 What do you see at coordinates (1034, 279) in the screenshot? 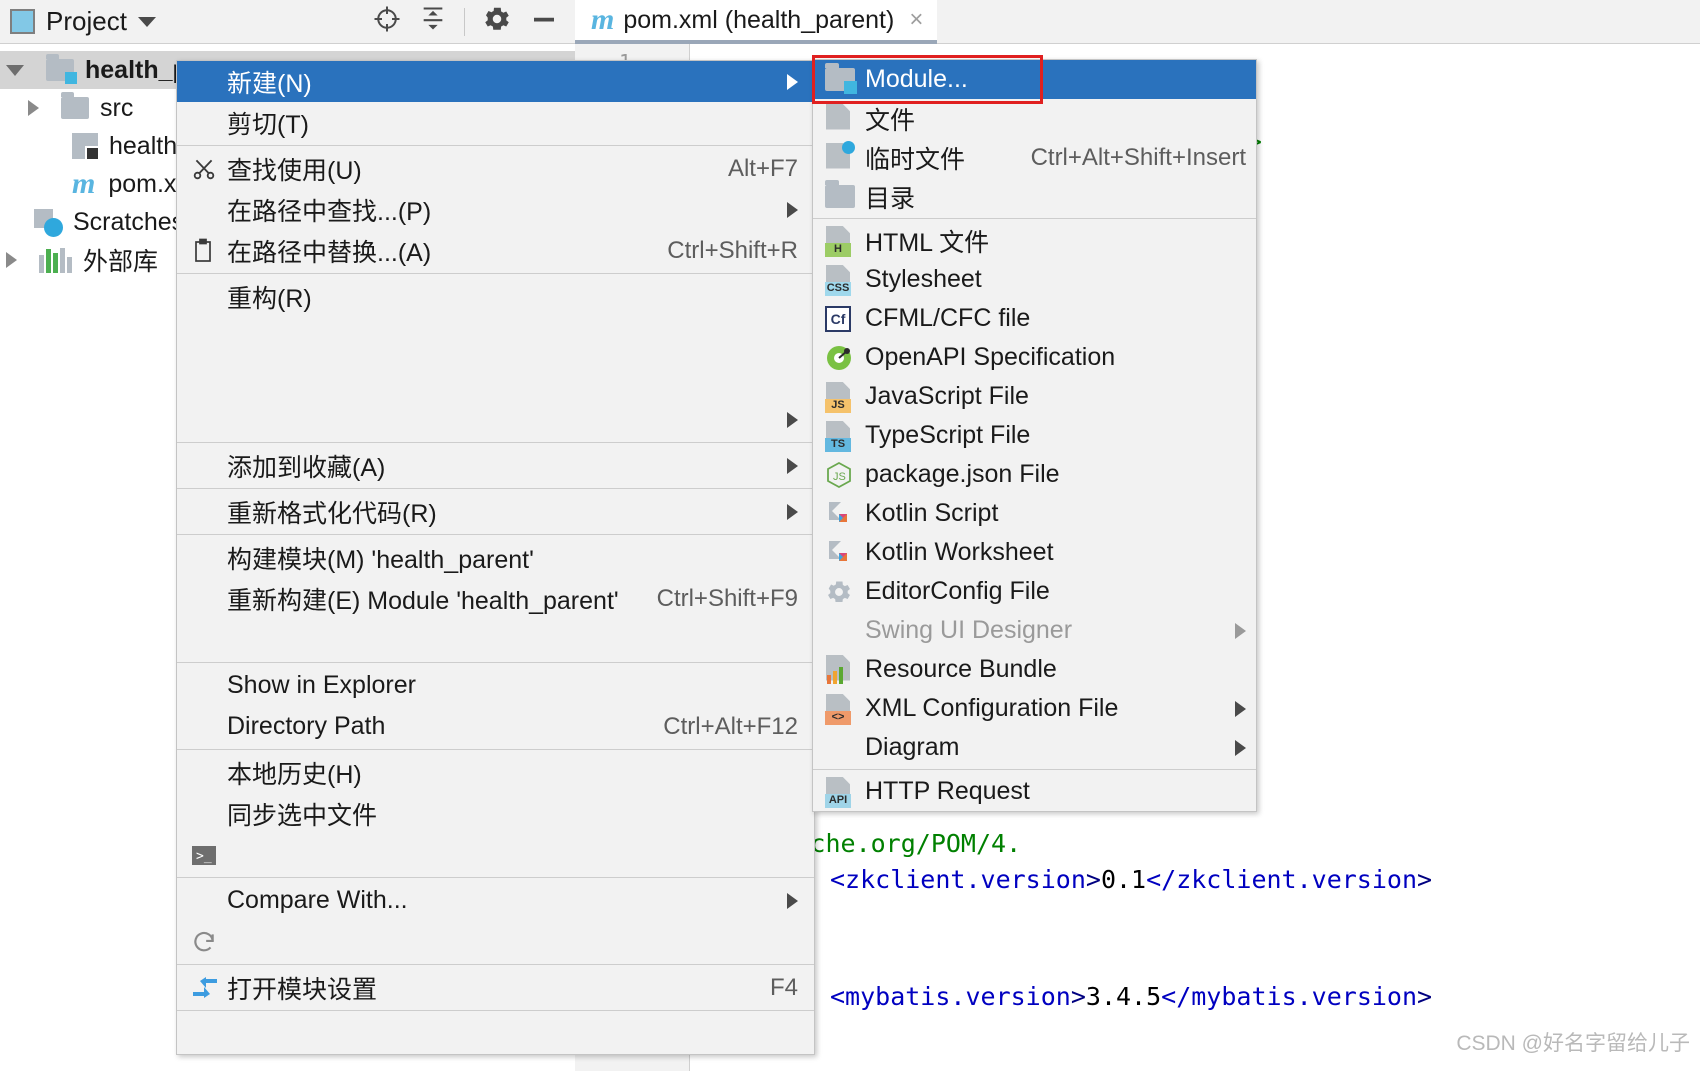
I see `submenu-item-stylesheet: CSS Stylesheet` at bounding box center [1034, 279].